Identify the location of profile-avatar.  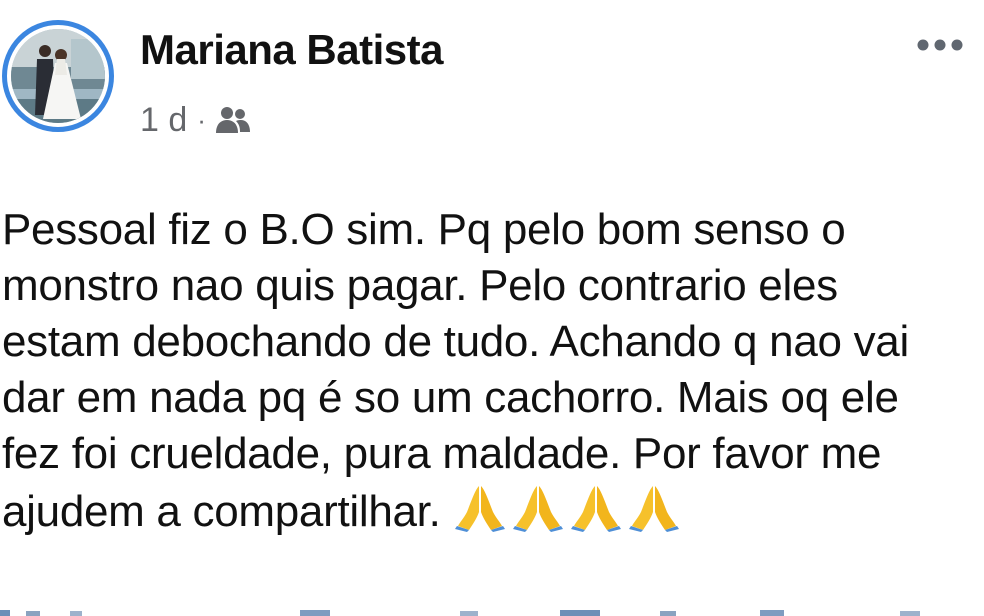
(58, 76).